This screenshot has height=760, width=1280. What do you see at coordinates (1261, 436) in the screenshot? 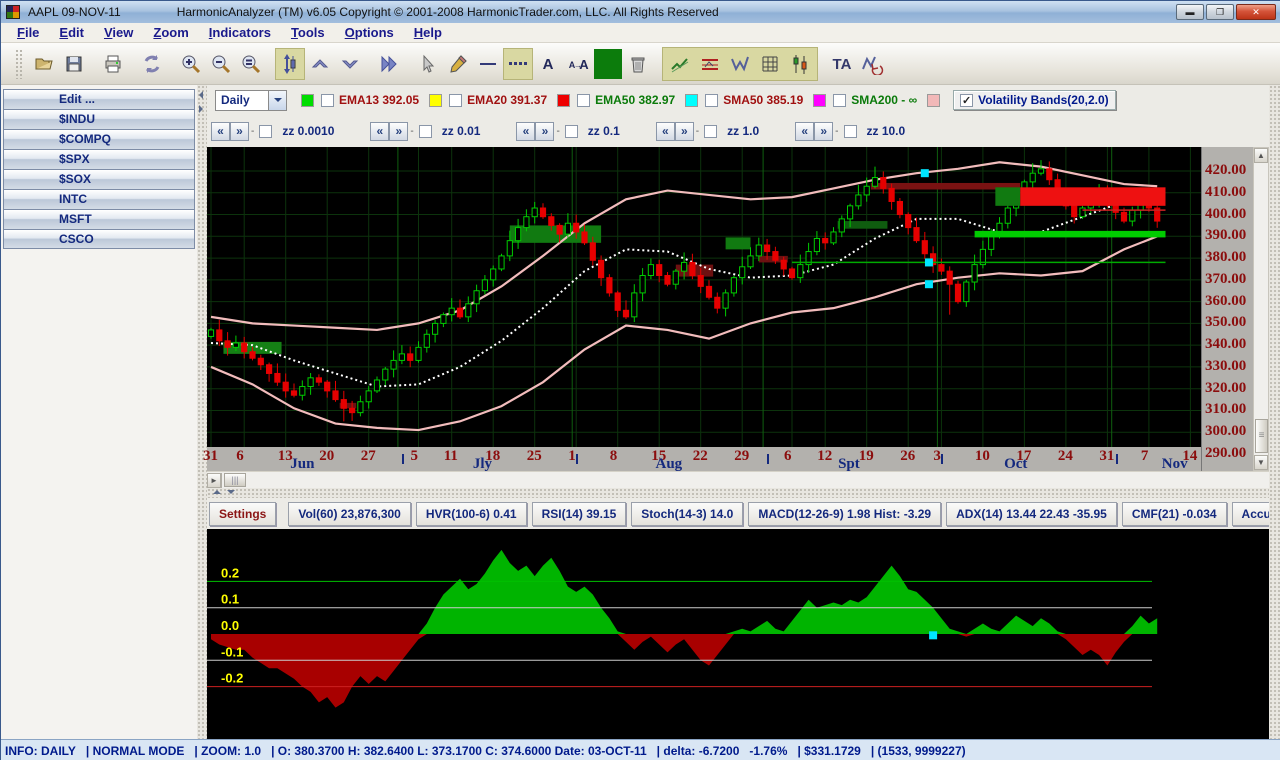
I see `vertical-scroll-thumb` at bounding box center [1261, 436].